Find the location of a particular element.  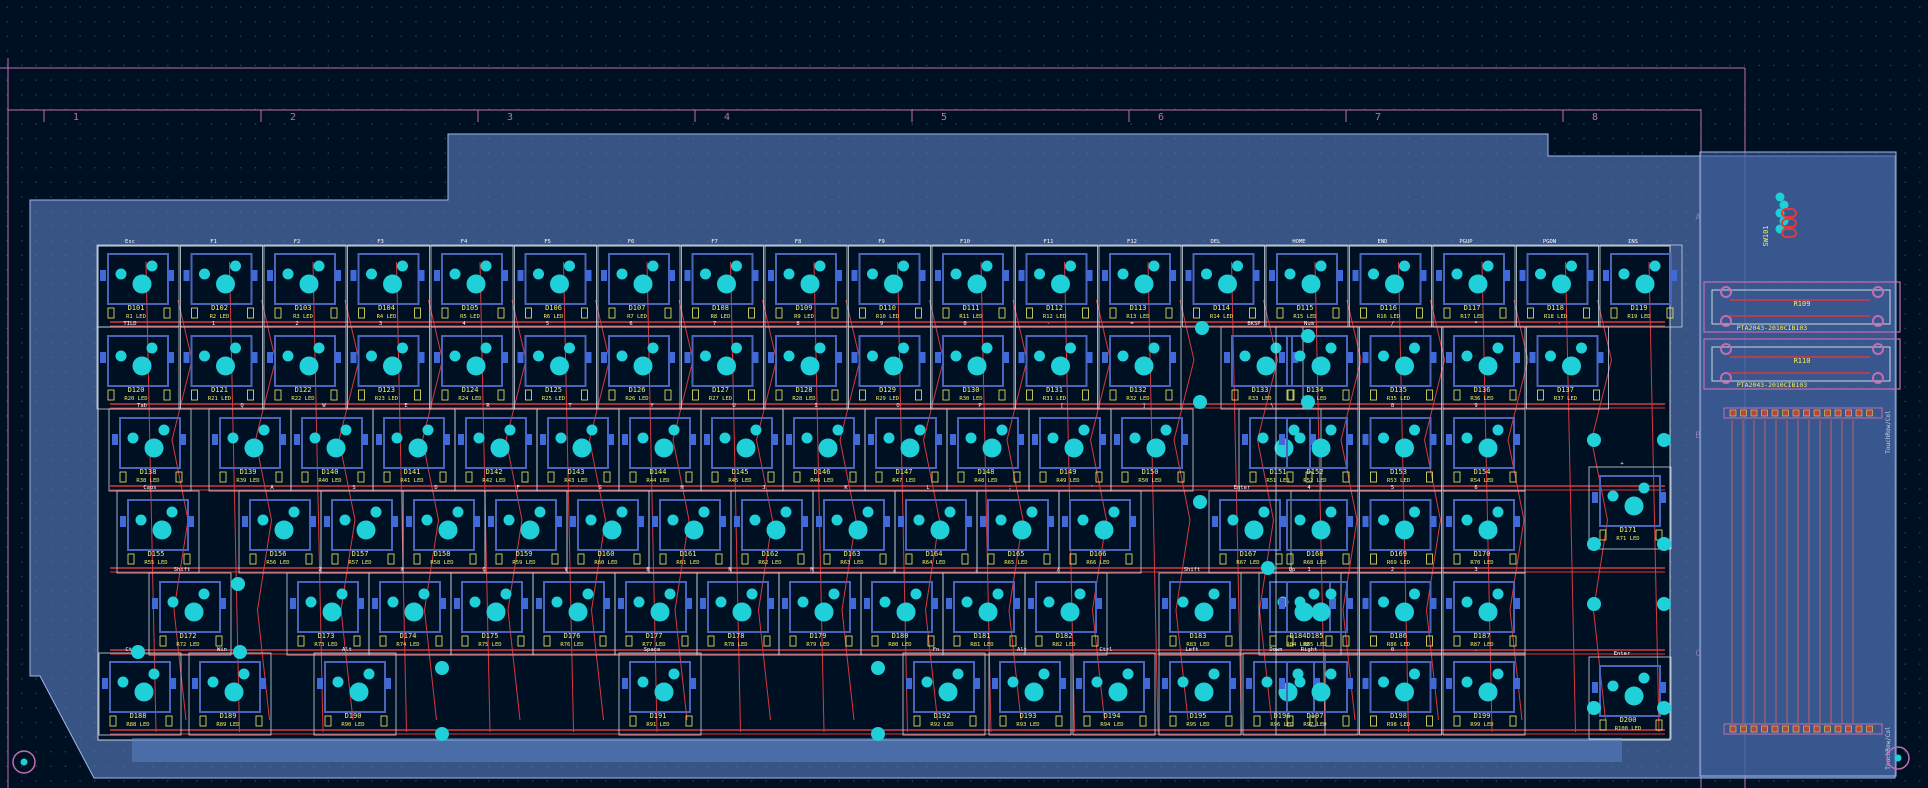

led-reference: R72 LED is located at coordinates (187, 645).